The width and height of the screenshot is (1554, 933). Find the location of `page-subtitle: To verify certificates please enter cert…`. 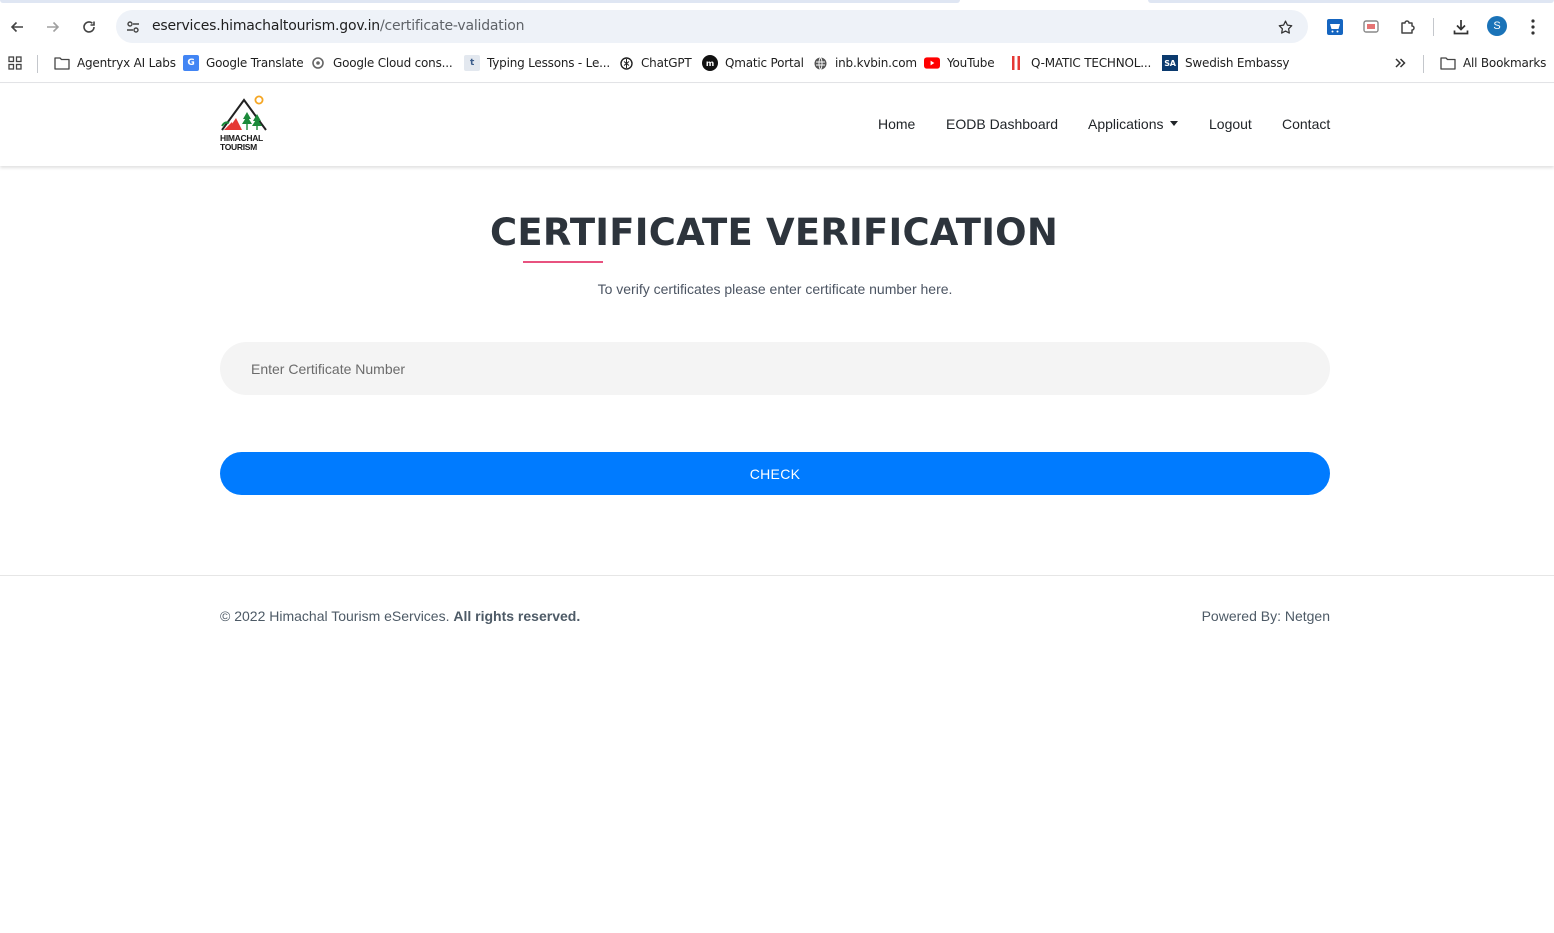

page-subtitle: To verify certificates please enter cert… is located at coordinates (775, 289).